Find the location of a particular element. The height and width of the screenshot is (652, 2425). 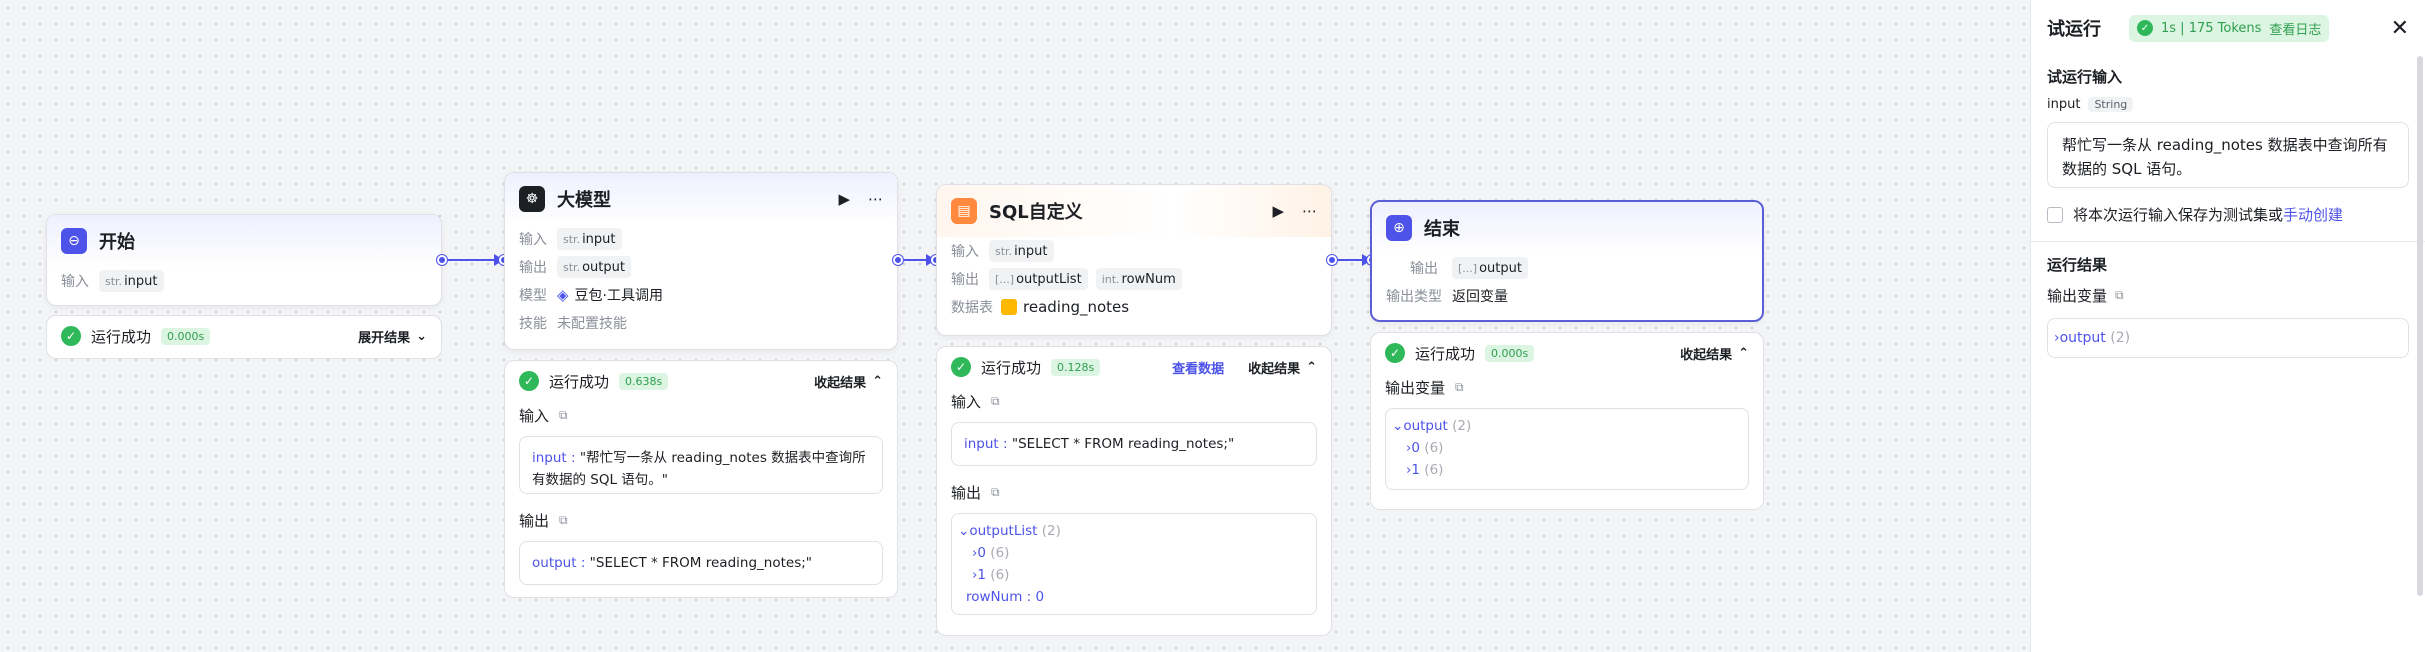

end-output-row: 输出 [...] output is located at coordinates (1567, 268).